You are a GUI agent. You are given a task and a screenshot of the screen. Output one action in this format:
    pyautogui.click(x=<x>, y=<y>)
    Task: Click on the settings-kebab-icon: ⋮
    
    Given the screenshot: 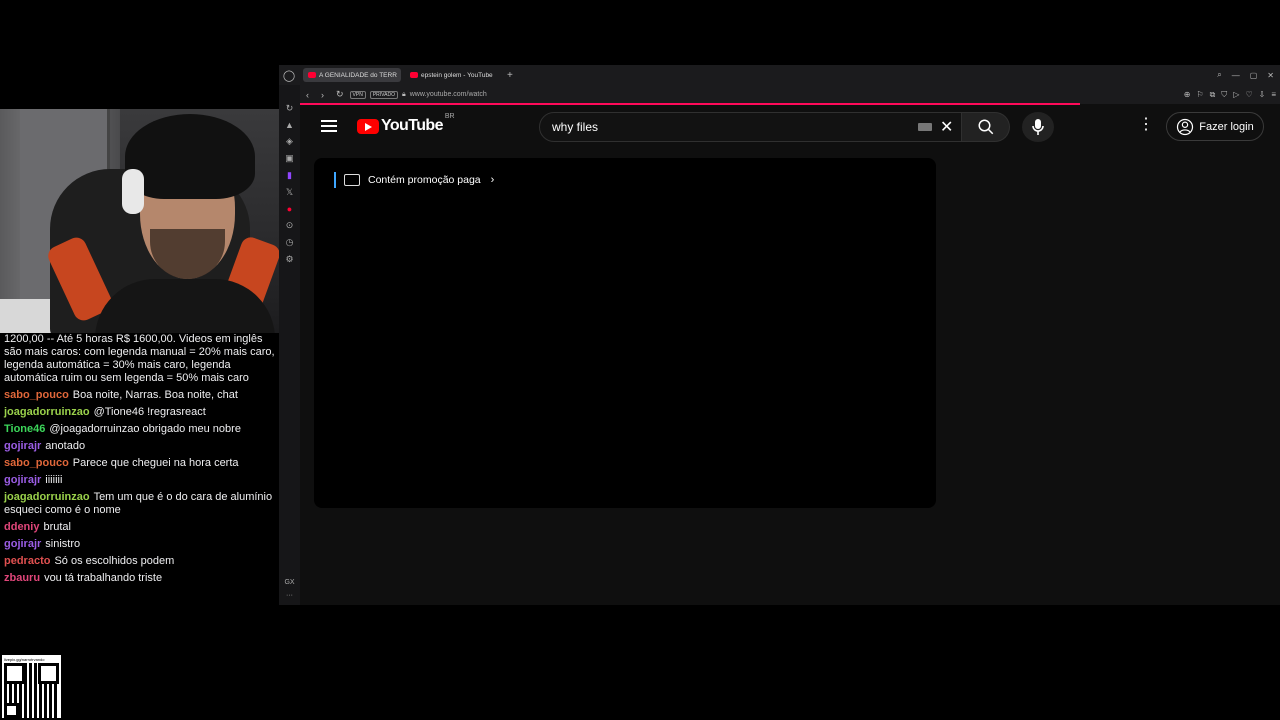 What is the action you would take?
    pyautogui.click(x=1146, y=125)
    